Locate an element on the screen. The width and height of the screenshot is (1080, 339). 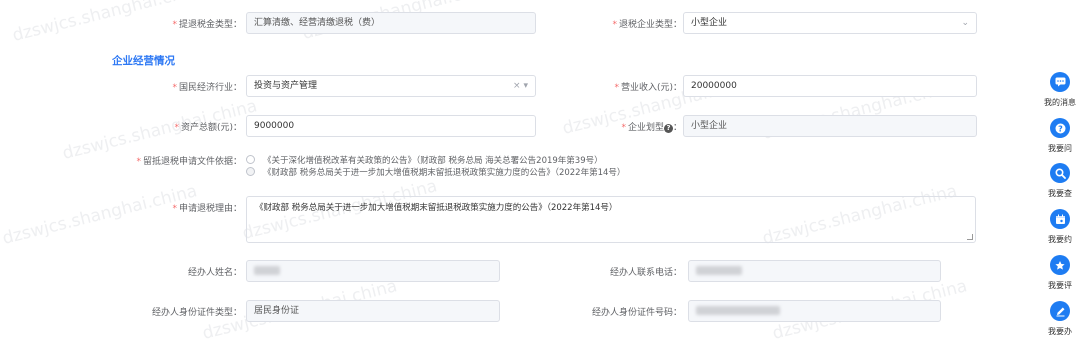
message-icon is located at coordinates (1060, 82).